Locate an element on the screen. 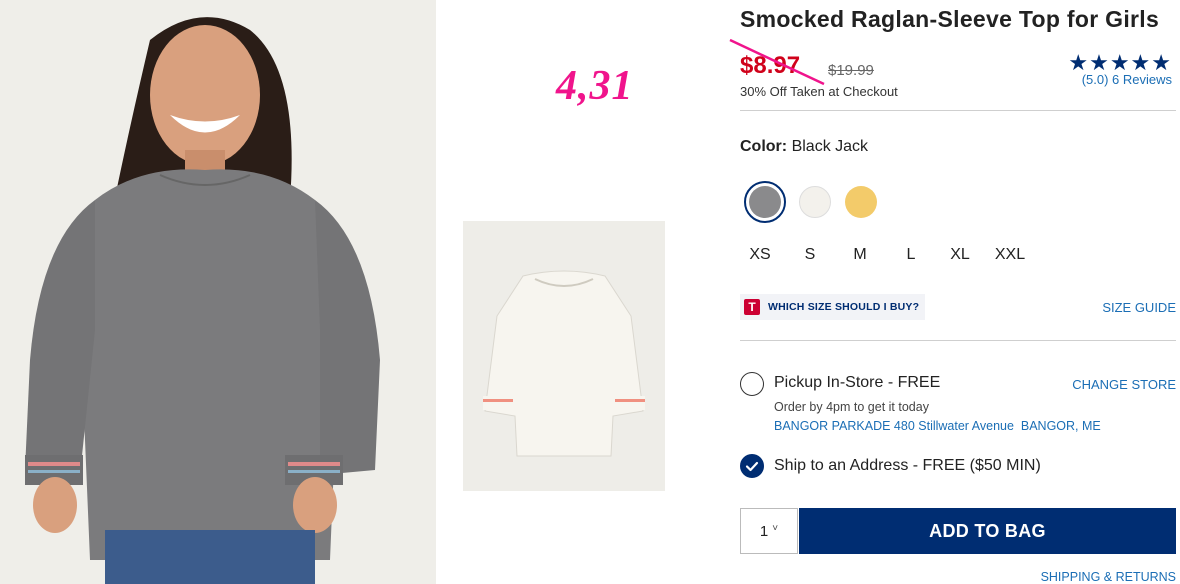 The width and height of the screenshot is (1180, 584). sale-price: $8.97 is located at coordinates (770, 65).